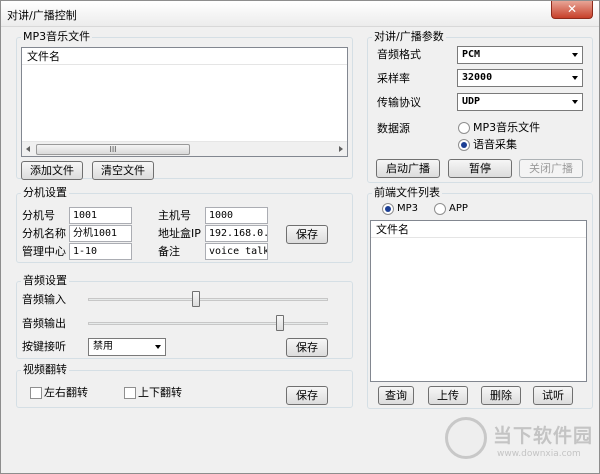 The width and height of the screenshot is (600, 474). I want to click on type-app-radio, so click(440, 209).